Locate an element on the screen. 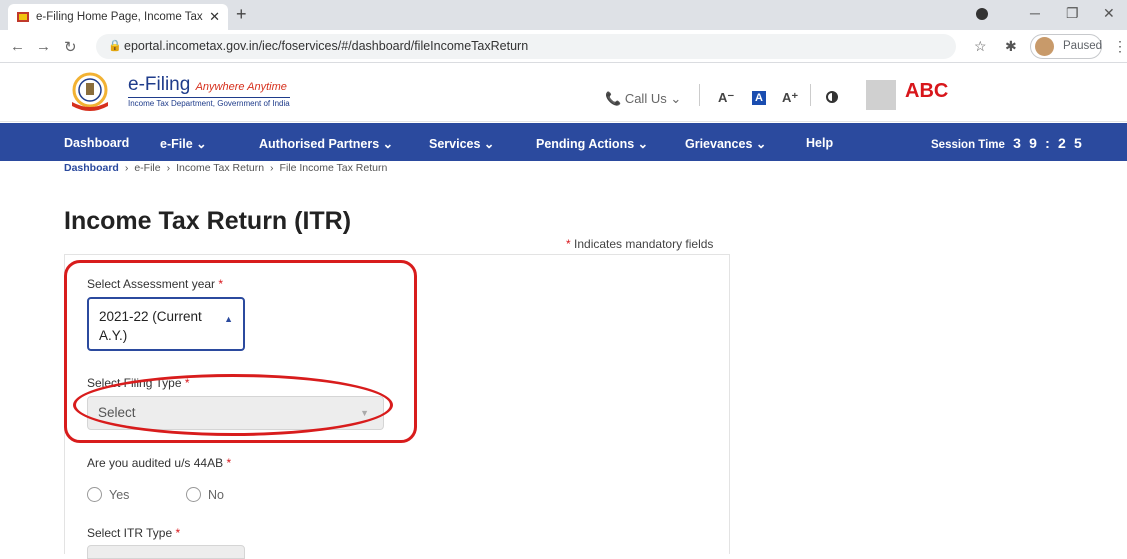 The width and height of the screenshot is (1127, 559). restore-icon: ❐ is located at coordinates (1072, 13).